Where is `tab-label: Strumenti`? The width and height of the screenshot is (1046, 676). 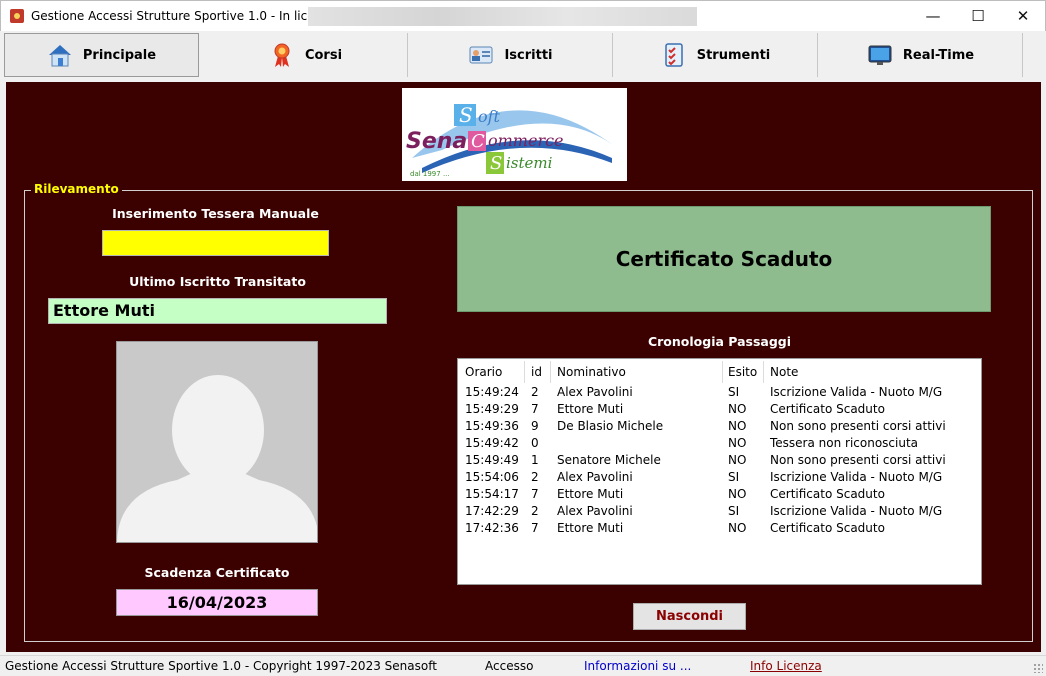 tab-label: Strumenti is located at coordinates (733, 55).